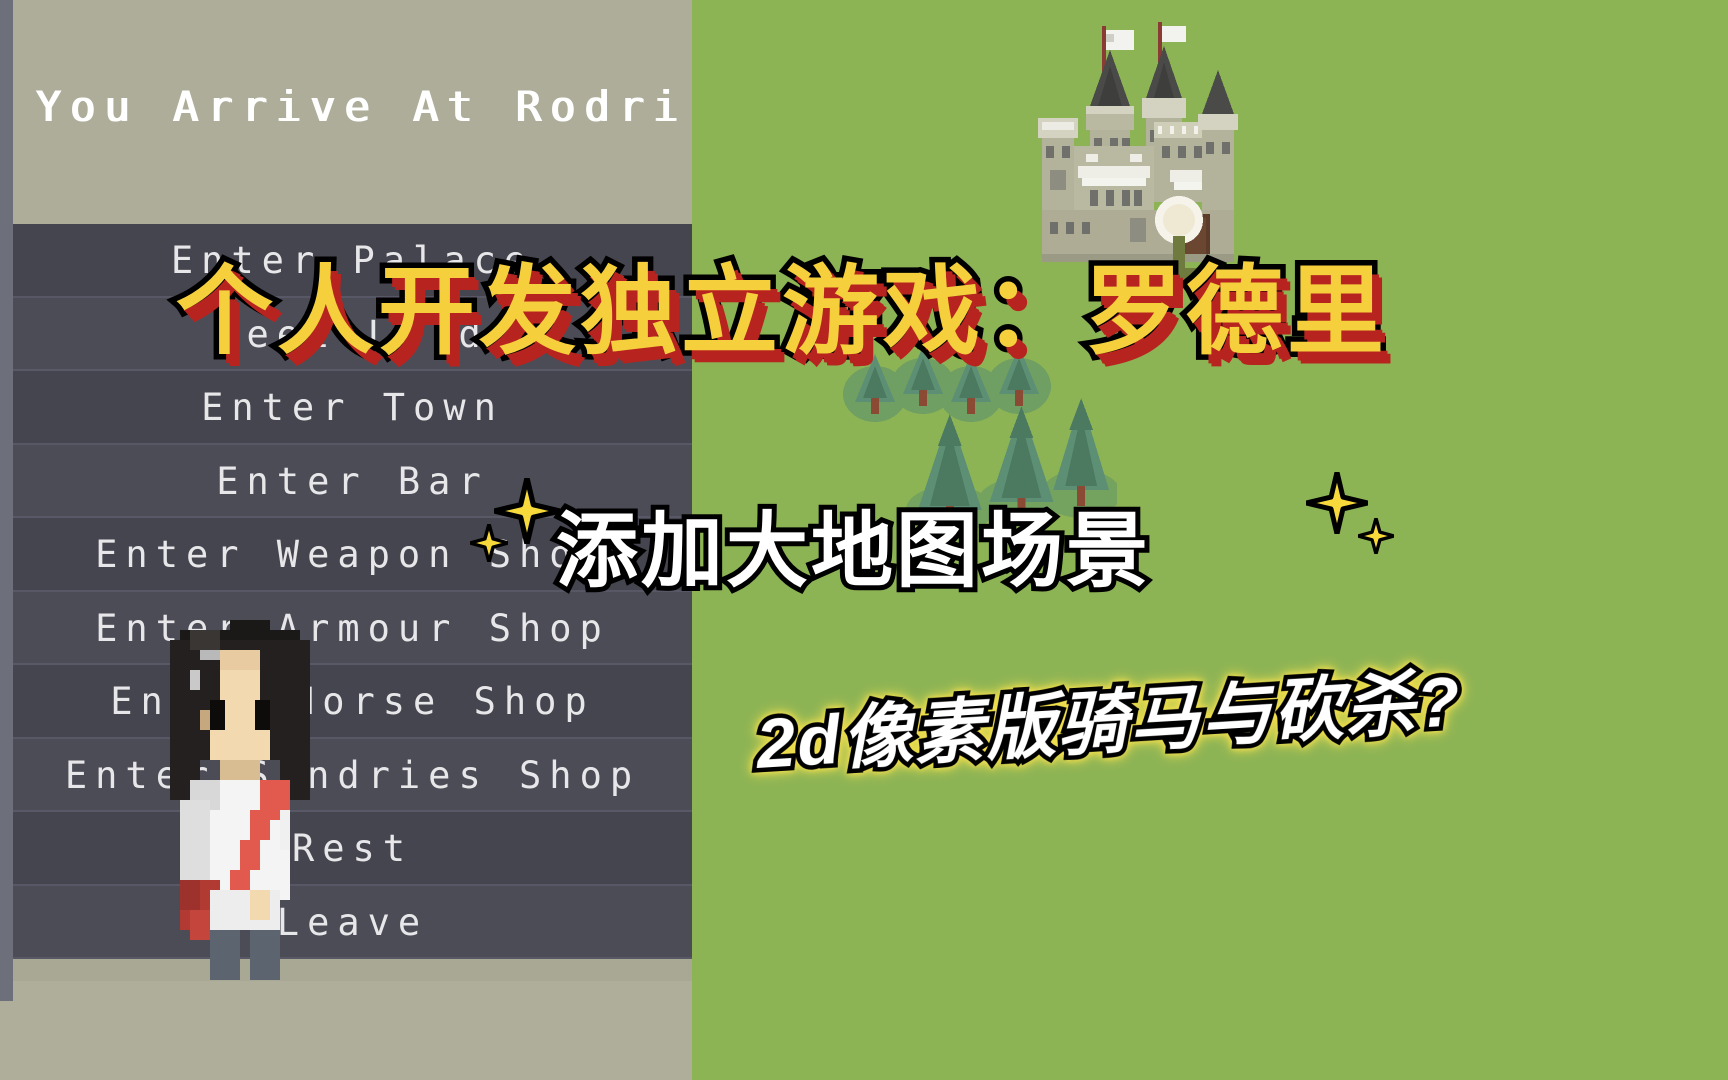 The image size is (1728, 1080). What do you see at coordinates (352, 775) in the screenshot?
I see `menu-item-enter-sundries-shop: Enter Sundries Shop` at bounding box center [352, 775].